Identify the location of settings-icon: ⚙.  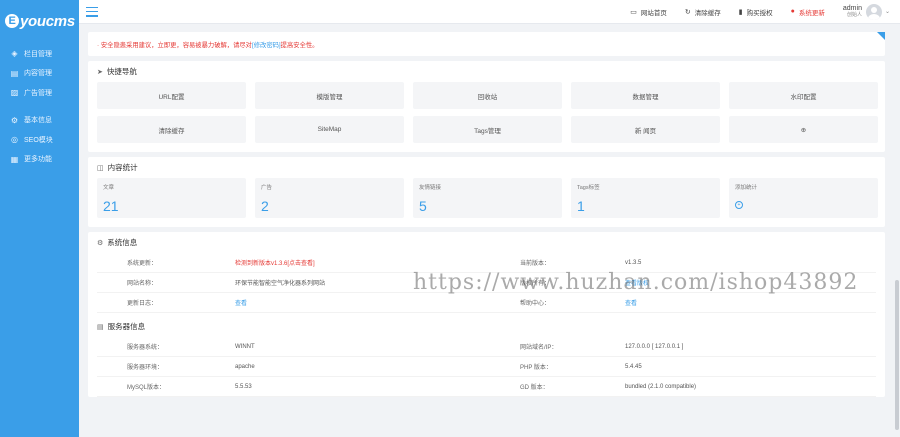
(100, 243).